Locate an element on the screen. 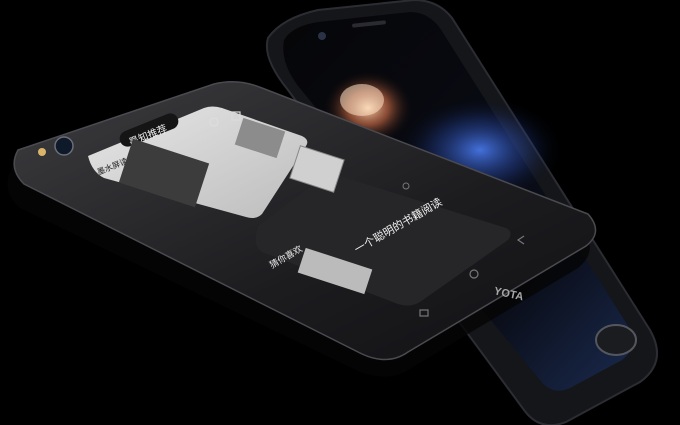 The width and height of the screenshot is (680, 425). particle-swirl-core is located at coordinates (362, 100).